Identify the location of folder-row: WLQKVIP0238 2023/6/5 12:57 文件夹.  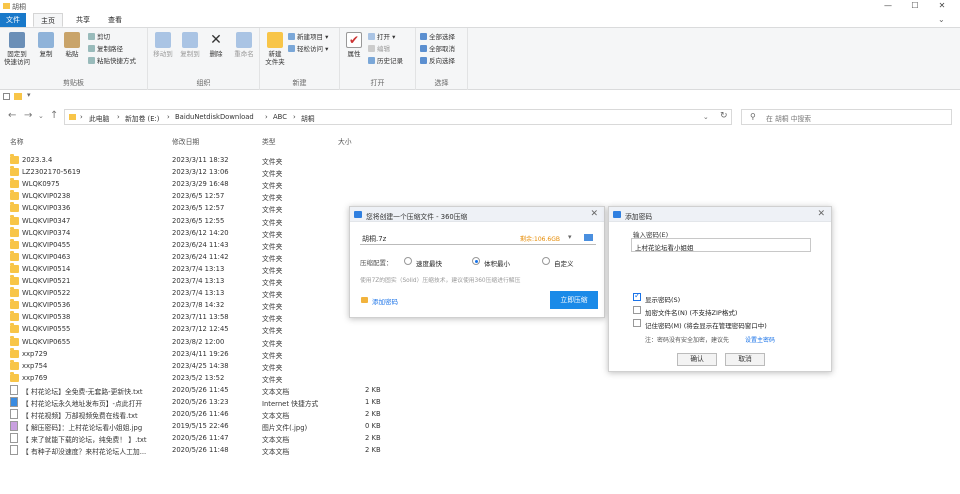
(235, 196).